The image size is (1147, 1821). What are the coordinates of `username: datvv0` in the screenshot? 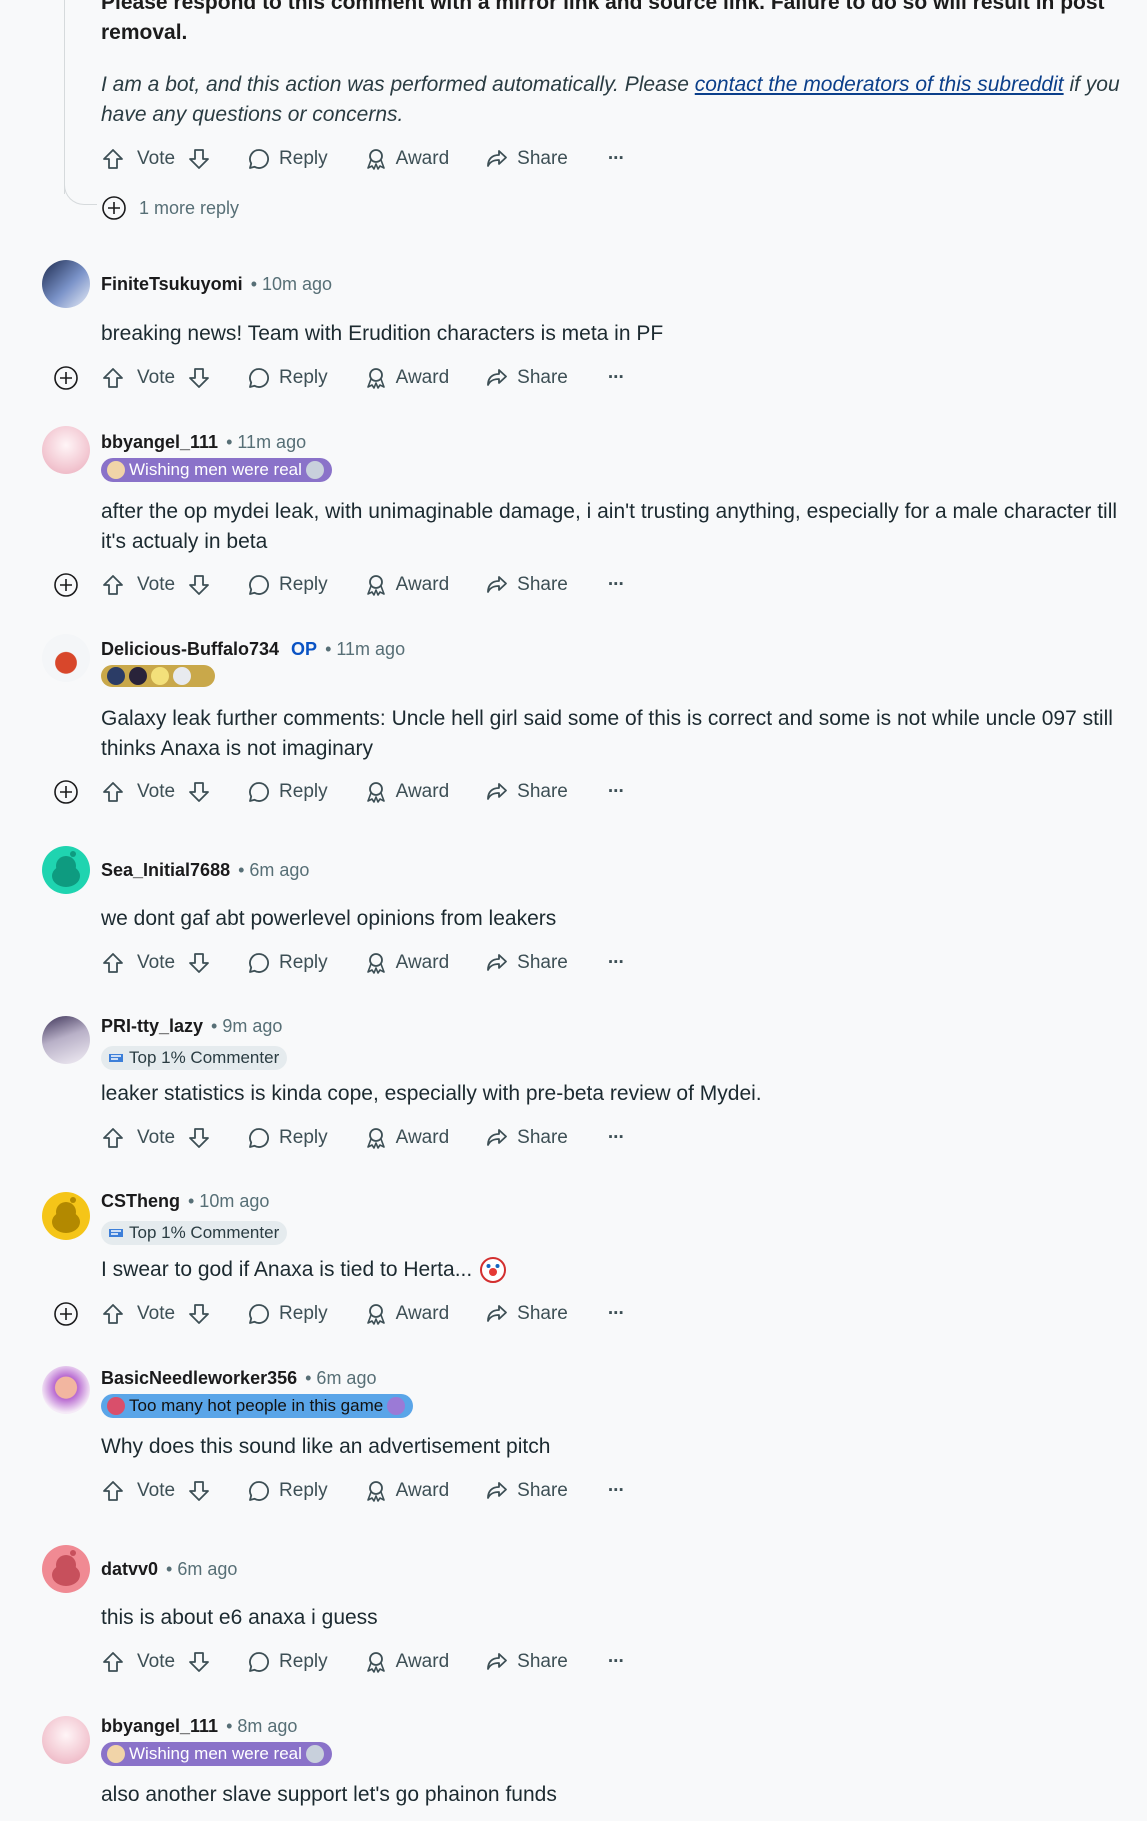 It's located at (129, 1569).